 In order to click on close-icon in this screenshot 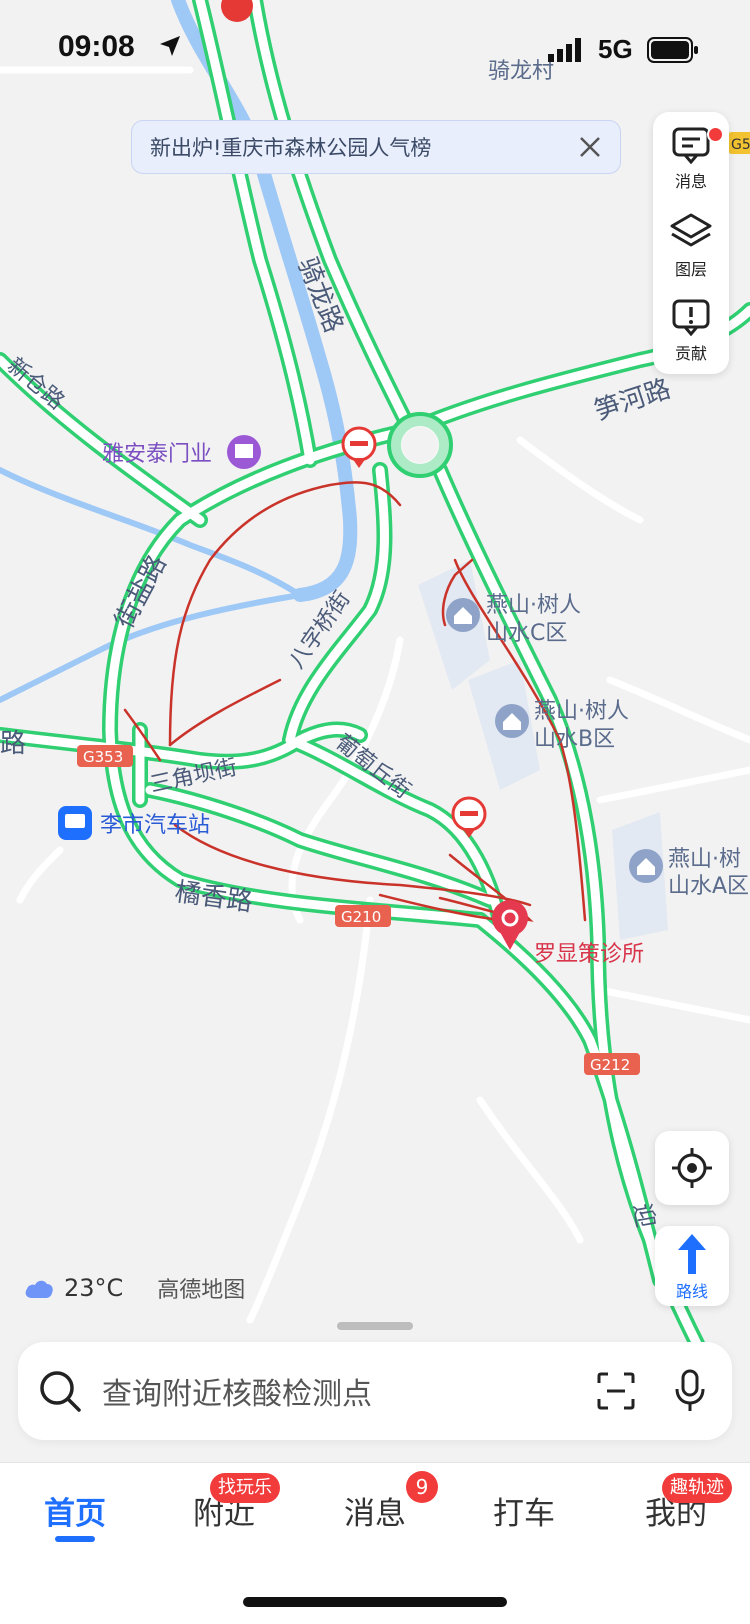, I will do `click(590, 147)`.